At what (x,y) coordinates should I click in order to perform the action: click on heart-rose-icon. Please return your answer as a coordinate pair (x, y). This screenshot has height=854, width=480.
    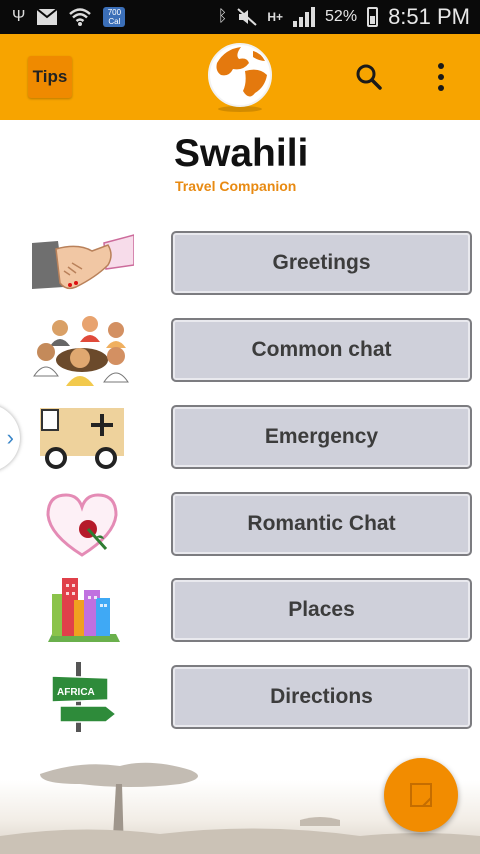
    Looking at the image, I should click on (82, 525).